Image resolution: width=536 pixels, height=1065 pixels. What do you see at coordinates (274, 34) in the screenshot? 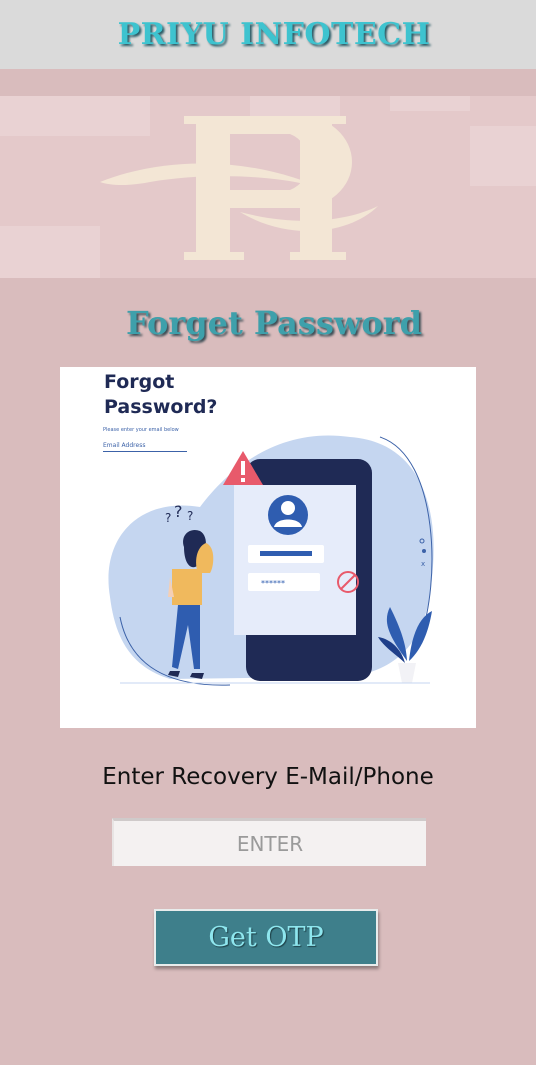
I see `brand-title: PRIYU INFOTECH` at bounding box center [274, 34].